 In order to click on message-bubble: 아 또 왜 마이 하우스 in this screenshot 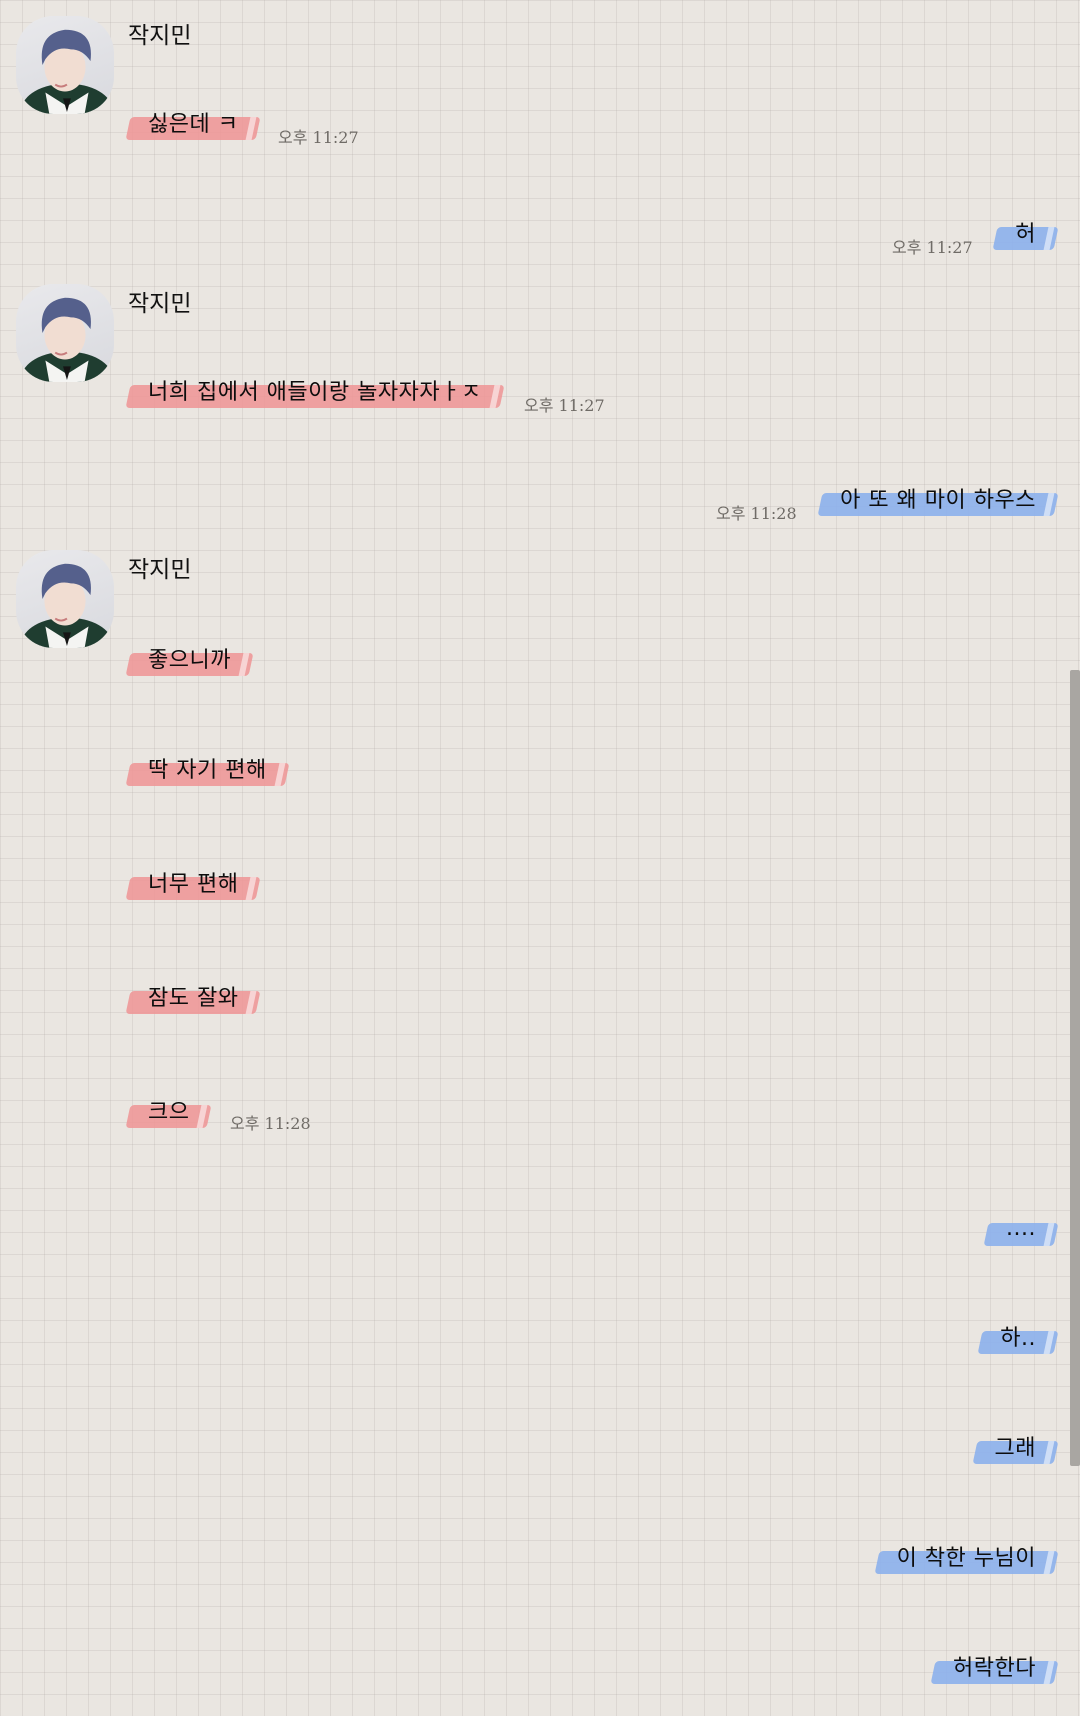, I will do `click(938, 498)`.